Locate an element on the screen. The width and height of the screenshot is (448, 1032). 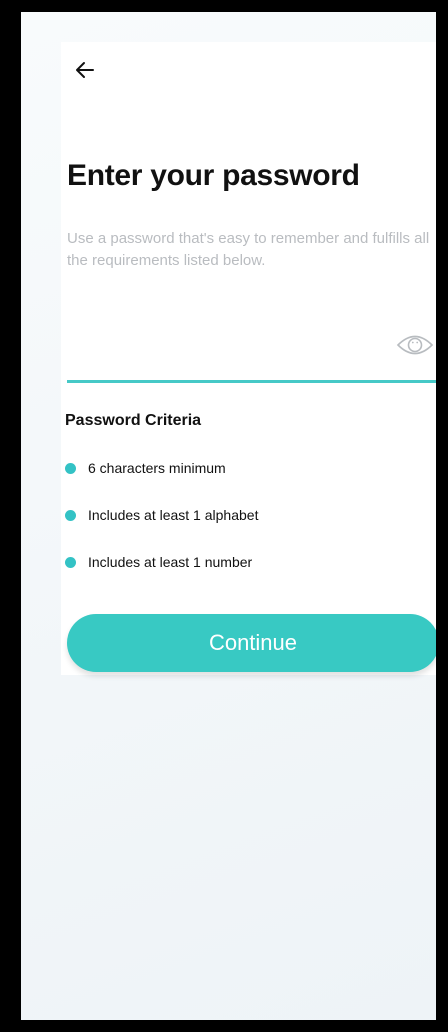
continue-button: Continue is located at coordinates (251, 643).